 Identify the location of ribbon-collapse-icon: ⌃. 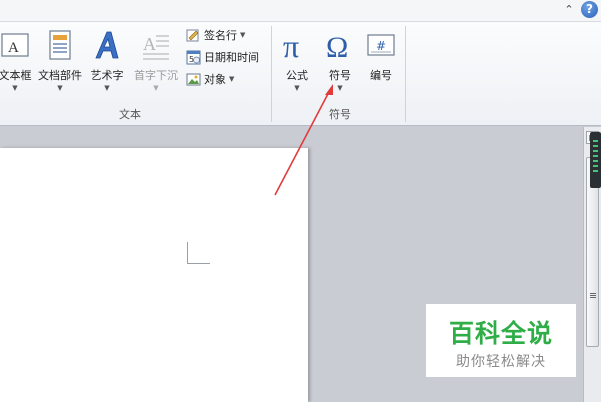
(569, 10).